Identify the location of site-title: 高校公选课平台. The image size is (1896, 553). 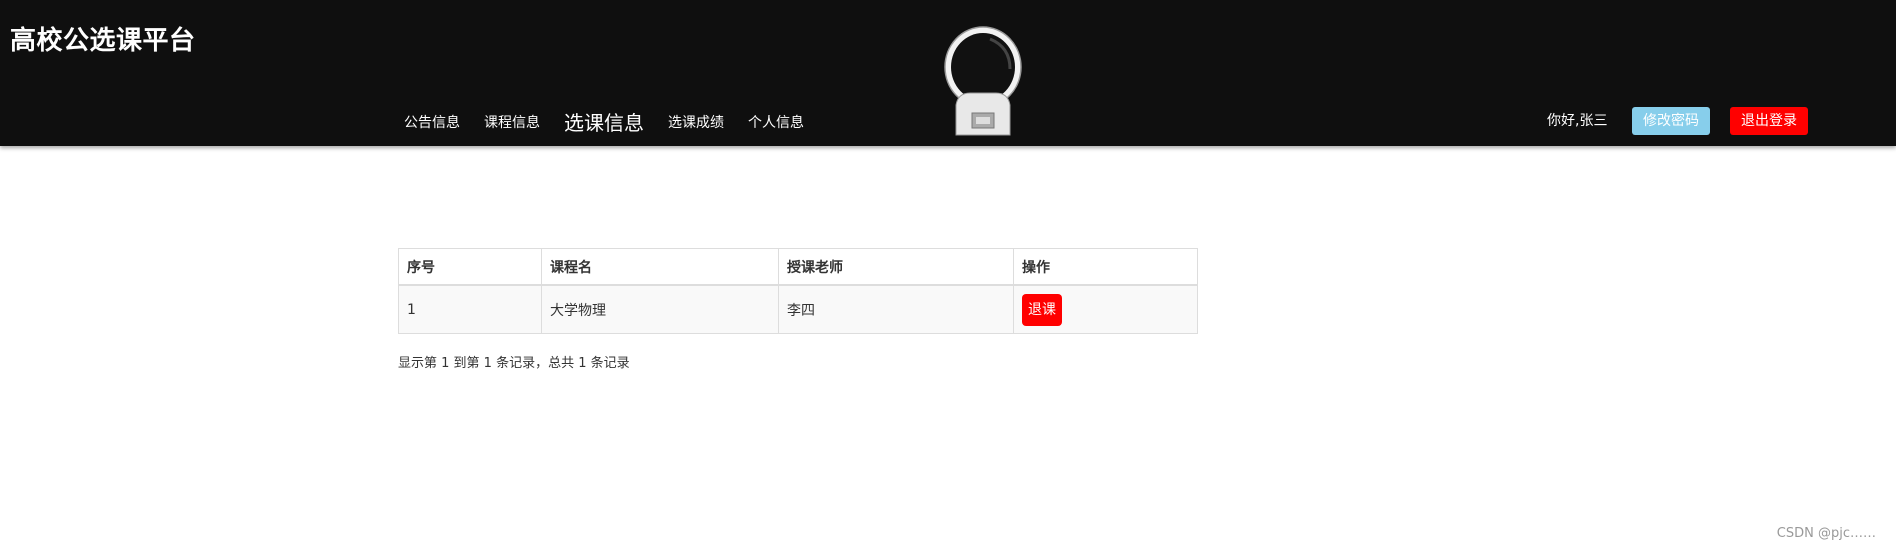
(103, 41).